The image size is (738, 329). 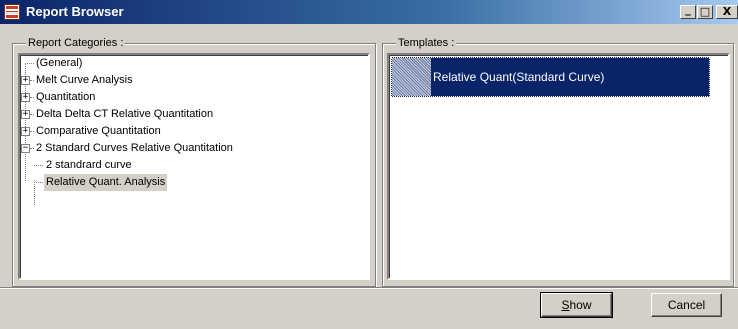 I want to click on collapse-icon: −, so click(x=25, y=148).